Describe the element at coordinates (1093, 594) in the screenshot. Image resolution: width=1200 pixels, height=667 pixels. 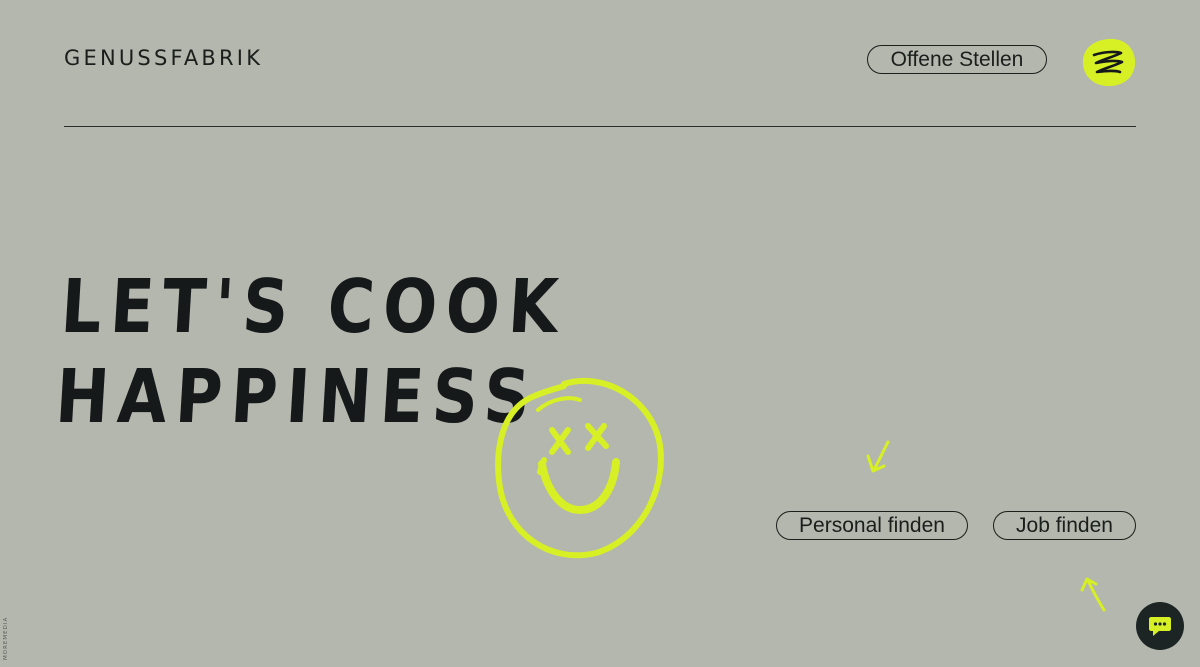
I see `arrow-up-doodle-icon` at that location.